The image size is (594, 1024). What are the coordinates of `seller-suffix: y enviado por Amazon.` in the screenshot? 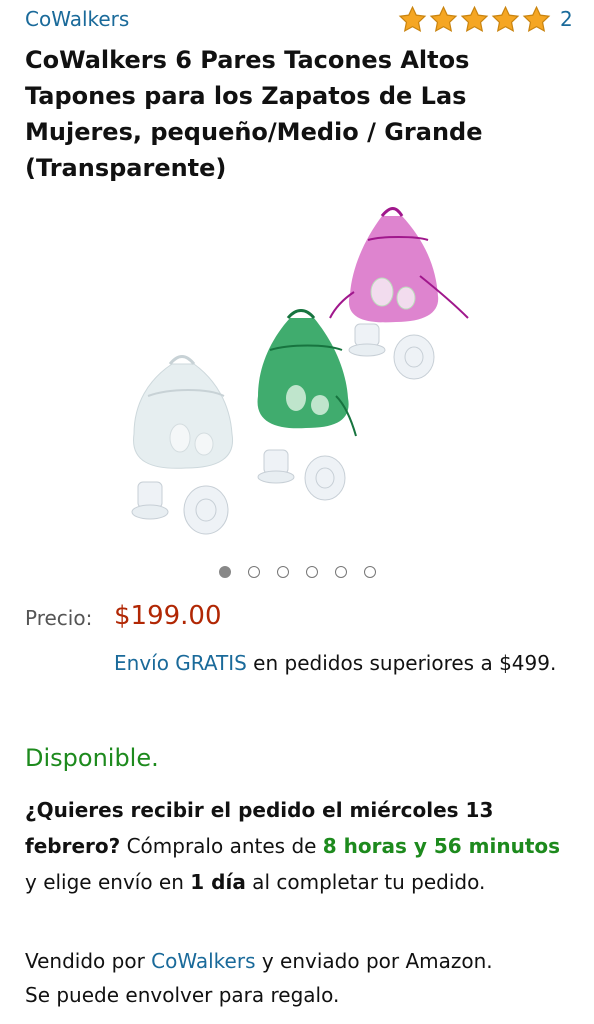 It's located at (374, 961).